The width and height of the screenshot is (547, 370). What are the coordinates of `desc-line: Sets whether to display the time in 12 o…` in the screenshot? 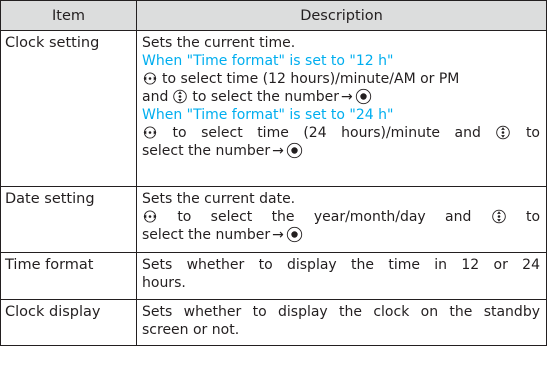 It's located at (341, 265).